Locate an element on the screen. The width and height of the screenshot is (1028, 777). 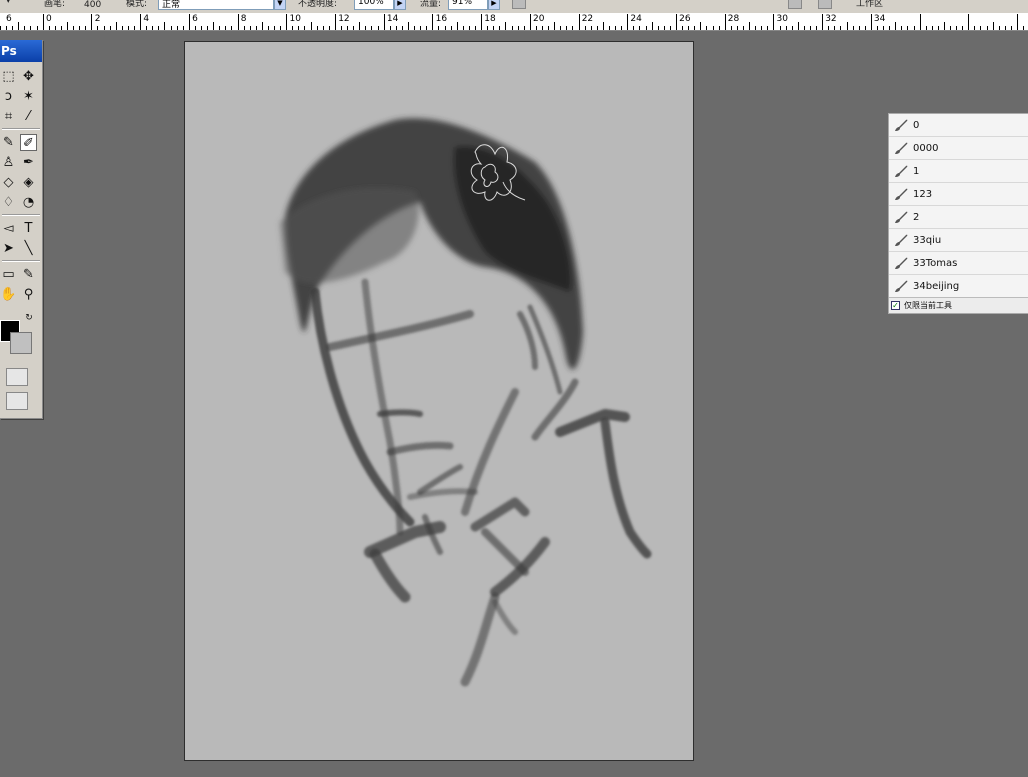
mode-dropdown-arrow-icon: ▼ is located at coordinates (280, 5).